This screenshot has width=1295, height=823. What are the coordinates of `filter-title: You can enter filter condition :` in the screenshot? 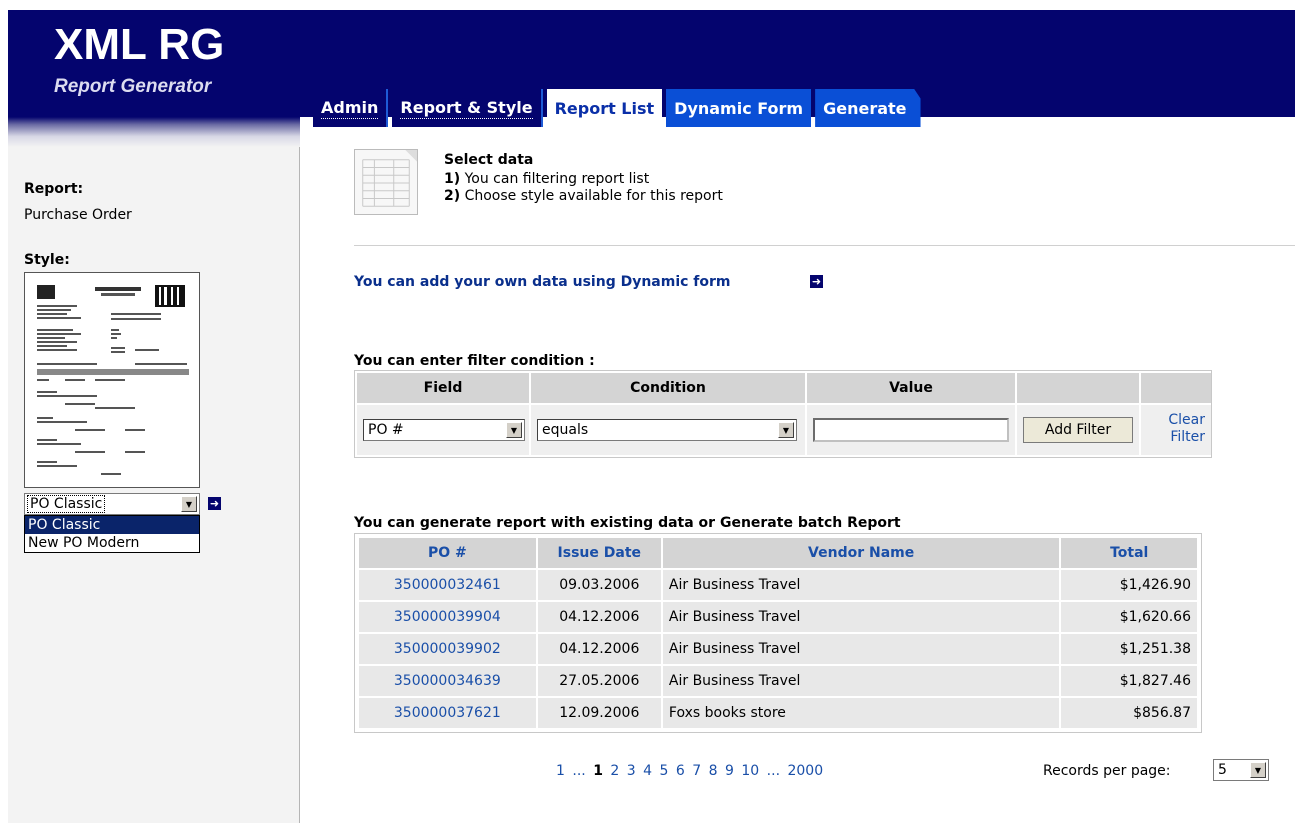 It's located at (474, 361).